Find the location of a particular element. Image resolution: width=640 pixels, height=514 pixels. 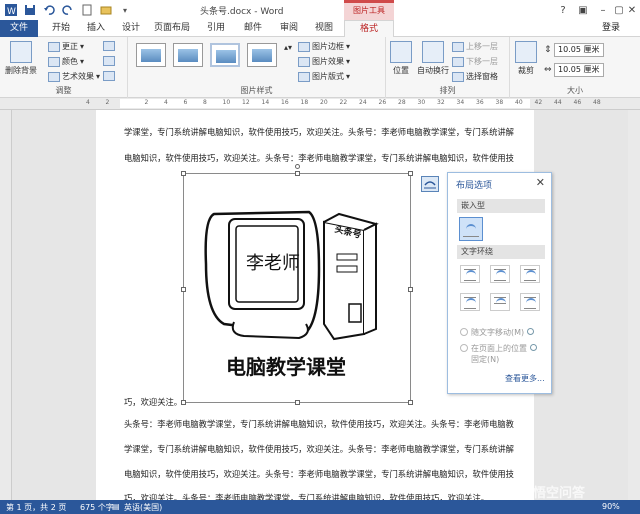

artistic-effects-button: 艺术效果 ▾ is located at coordinates (74, 76).